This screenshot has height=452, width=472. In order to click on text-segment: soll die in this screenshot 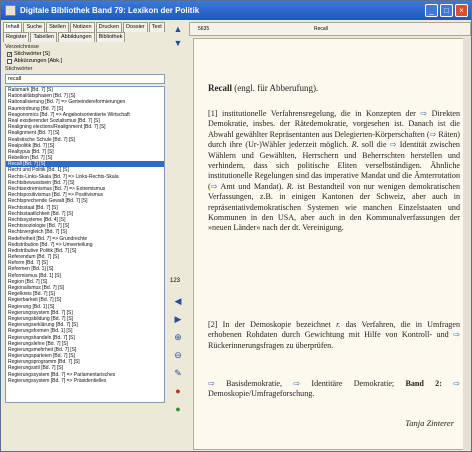, I will do `click(374, 145)`.